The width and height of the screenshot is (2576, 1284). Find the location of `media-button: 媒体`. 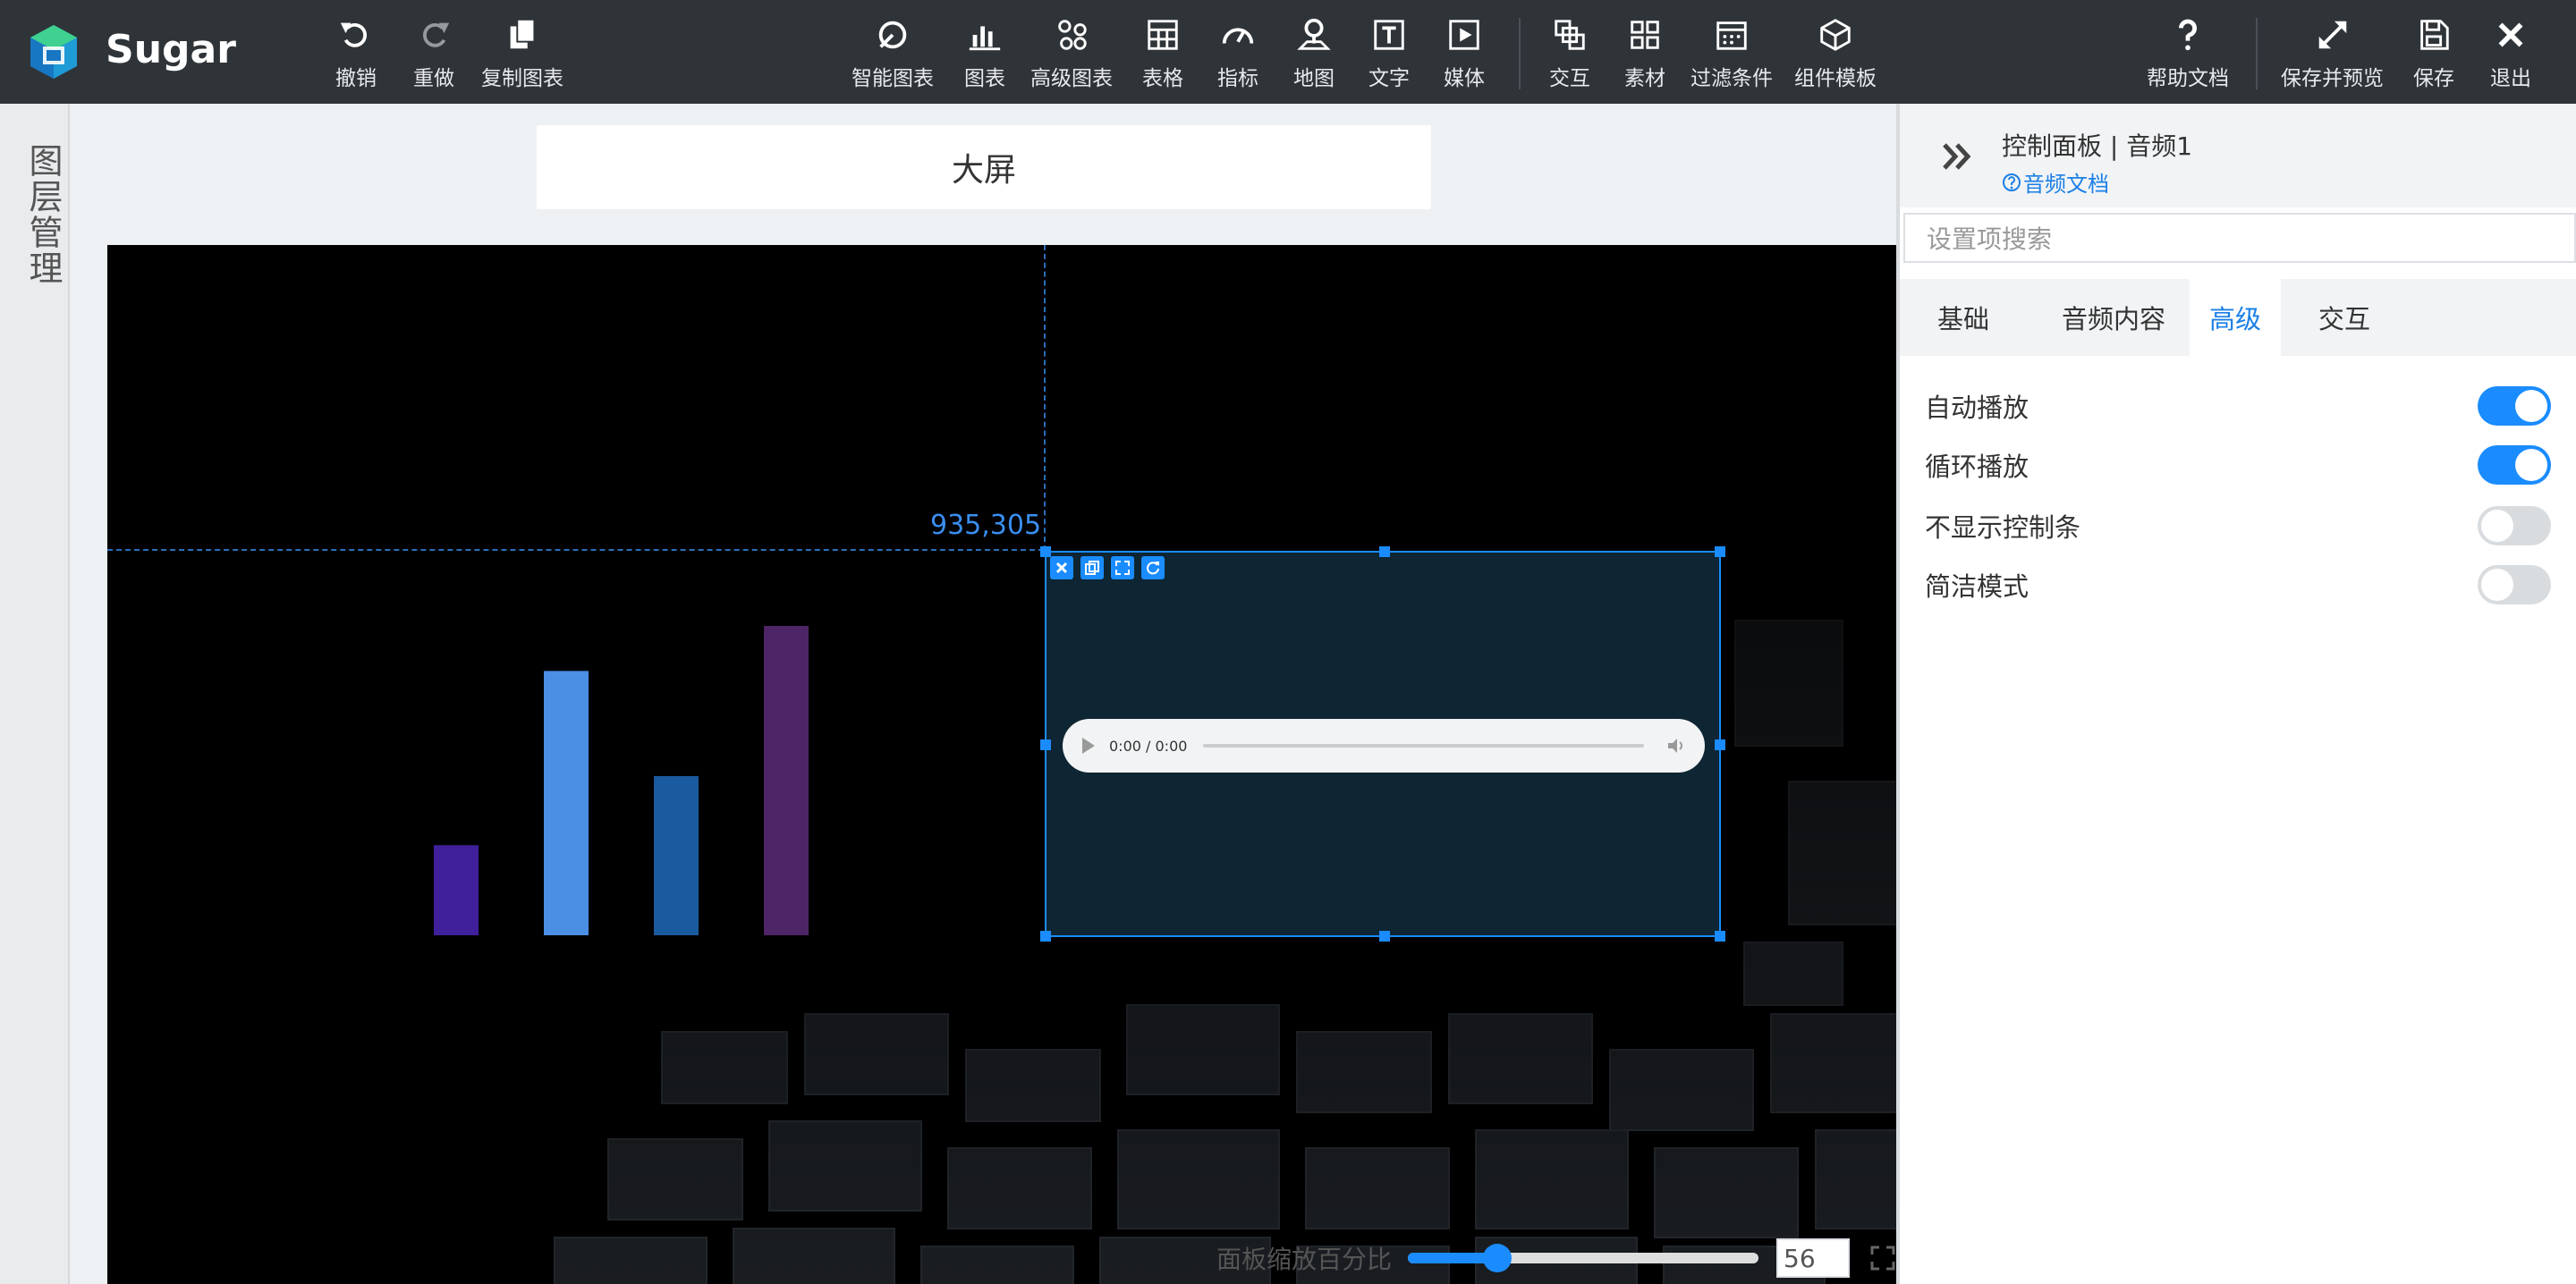

media-button: 媒体 is located at coordinates (1464, 54).